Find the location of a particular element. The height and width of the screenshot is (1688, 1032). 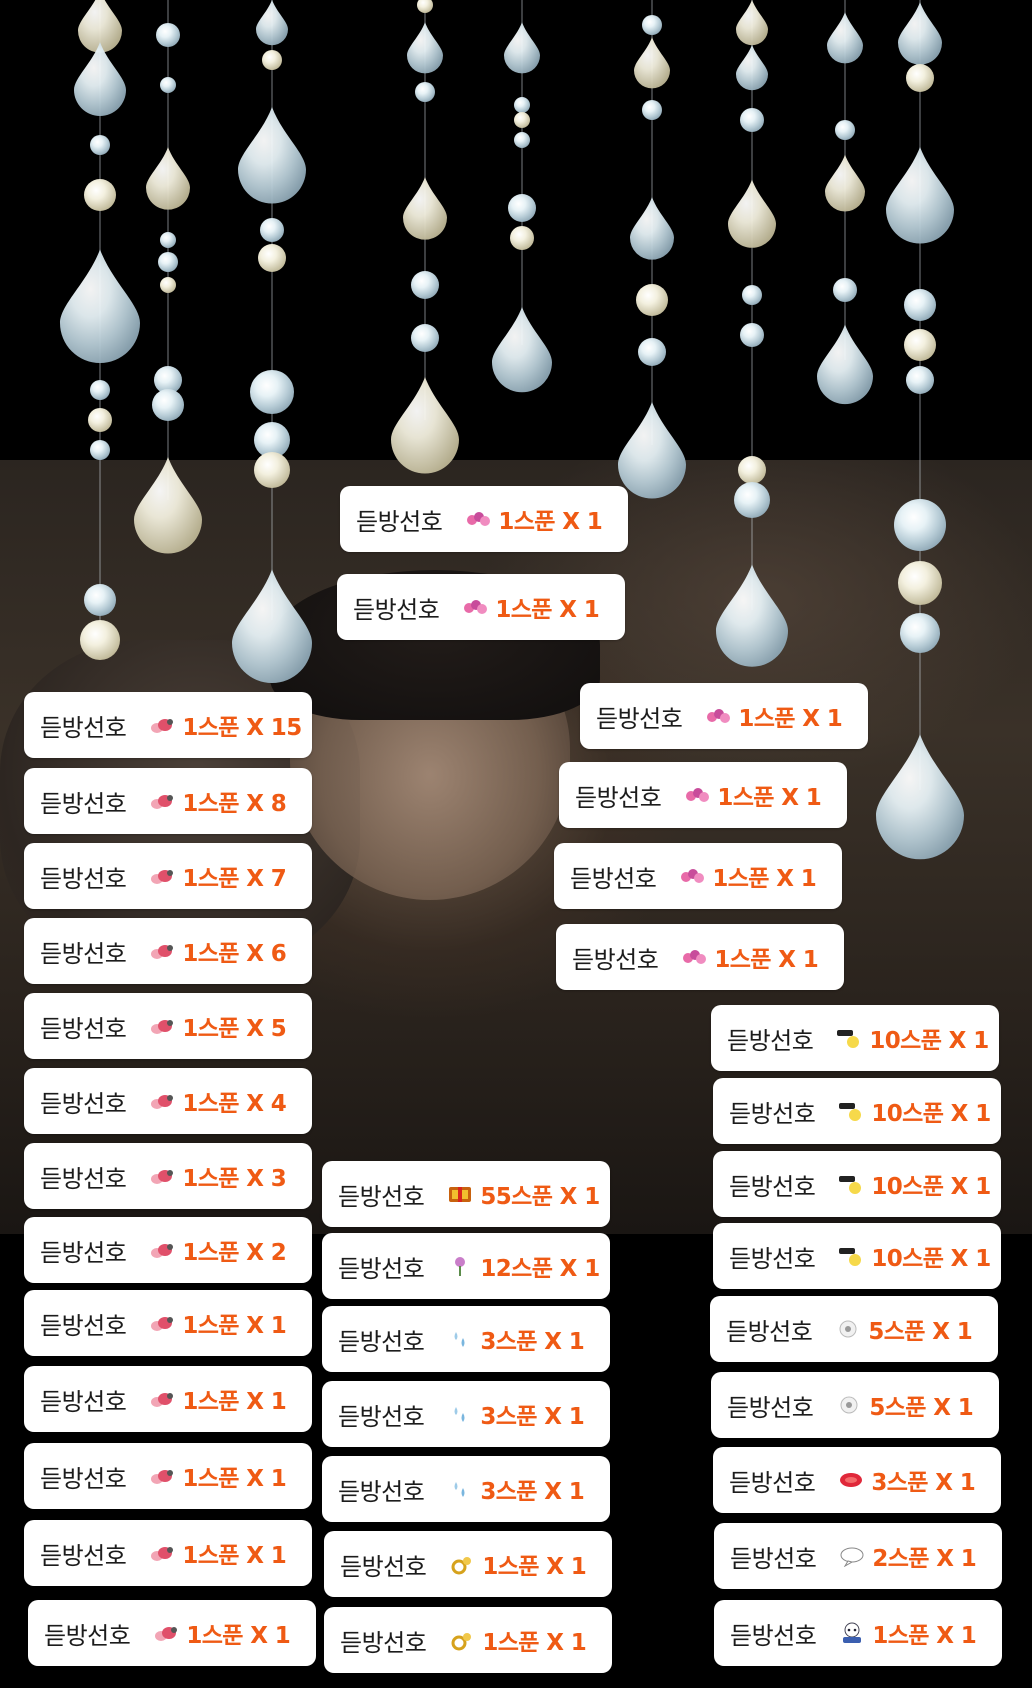

red-splash-sticker-icon is located at coordinates (851, 1480).